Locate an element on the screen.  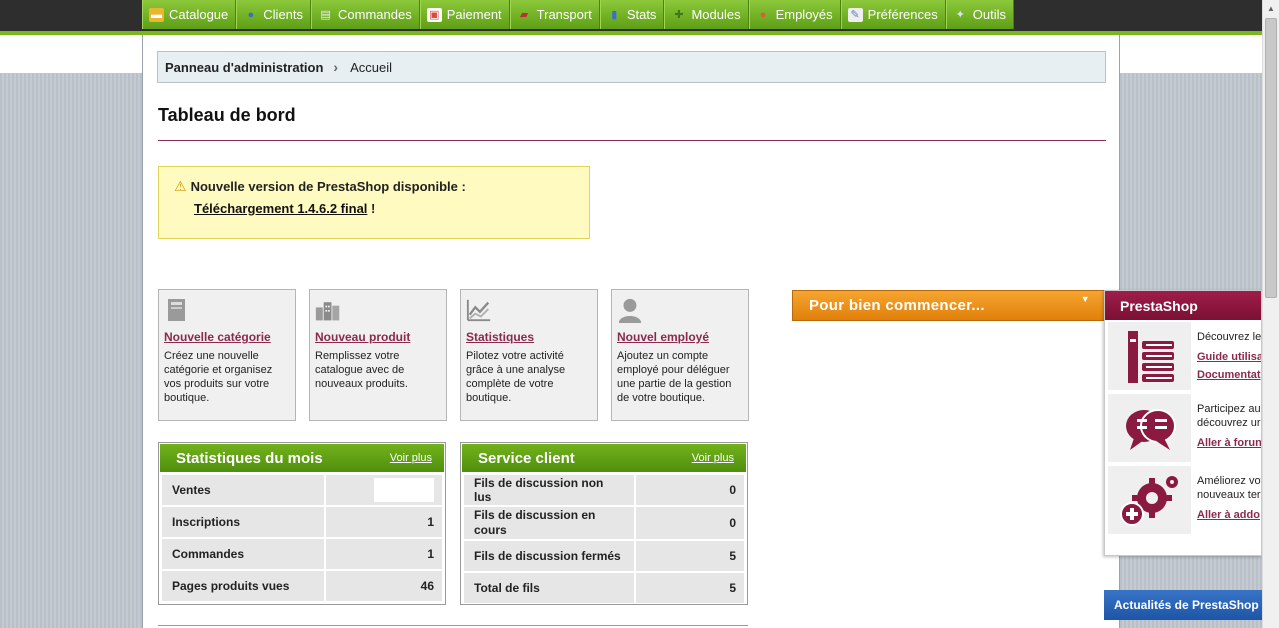
table-row: Inscriptions 1 is located at coordinates (302, 522).